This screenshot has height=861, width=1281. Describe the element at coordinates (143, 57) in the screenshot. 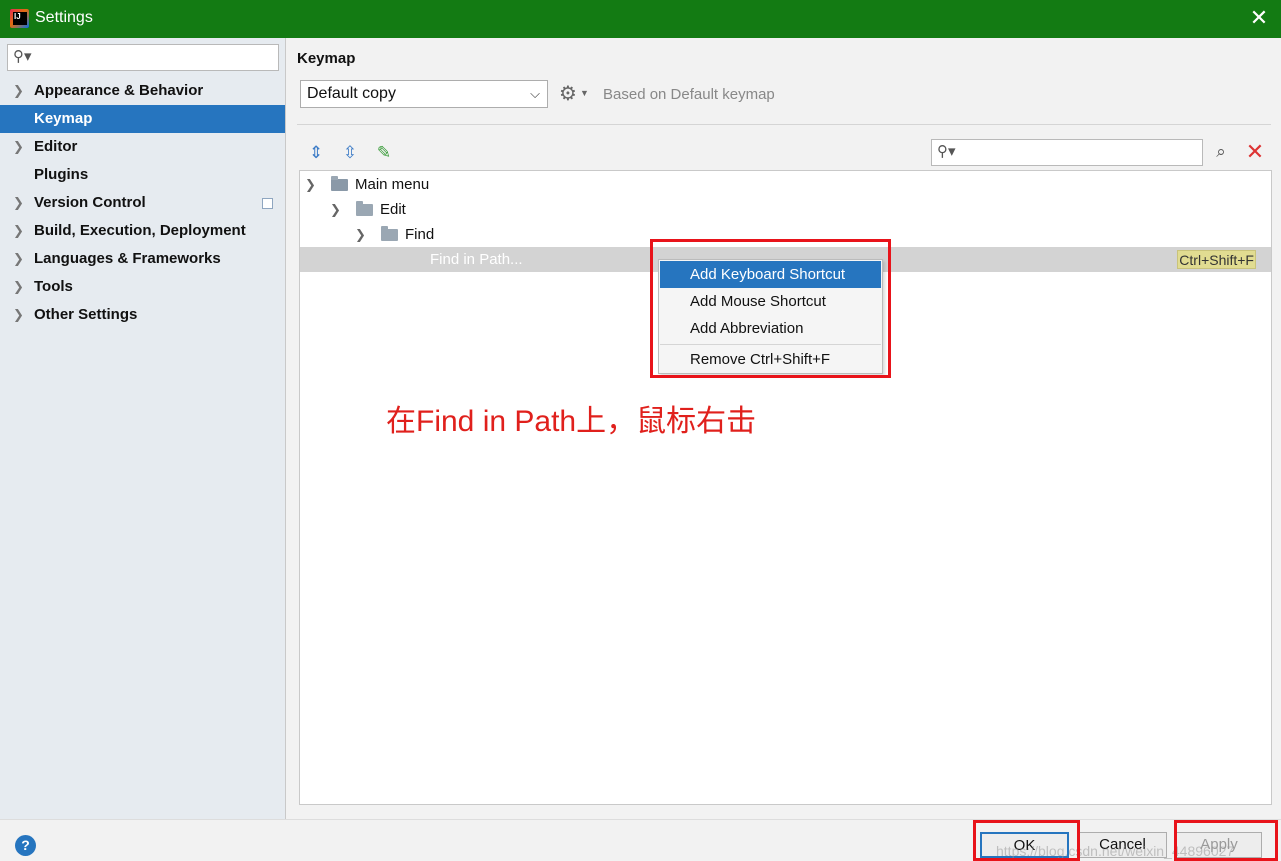

I see `sidebar-search-input: ⚲▾` at that location.